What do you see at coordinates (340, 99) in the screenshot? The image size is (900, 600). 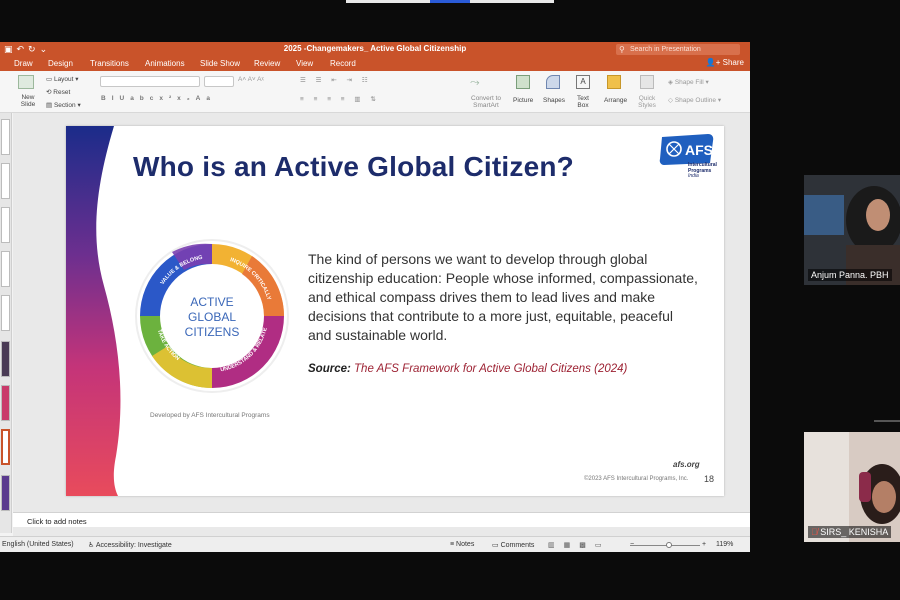 I see `align-buttons: ≡ ≡ ≡ ≡ ▥ ⇅` at bounding box center [340, 99].